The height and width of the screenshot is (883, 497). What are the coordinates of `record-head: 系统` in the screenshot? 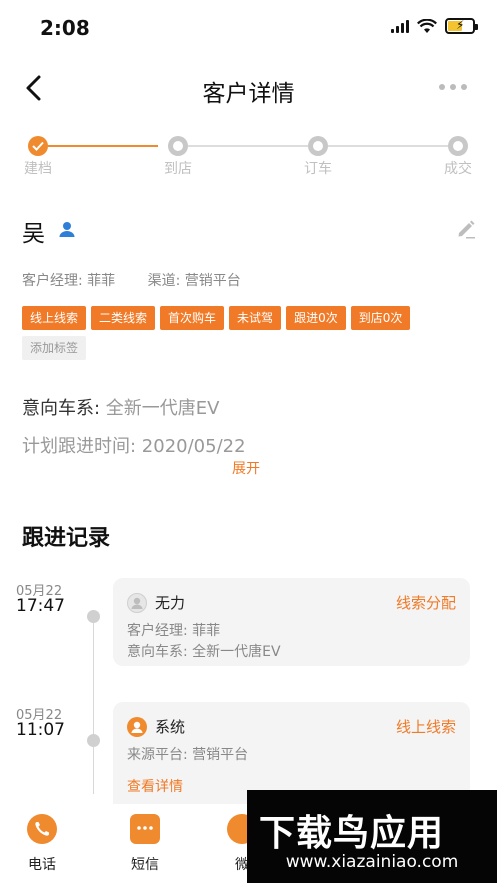 It's located at (156, 726).